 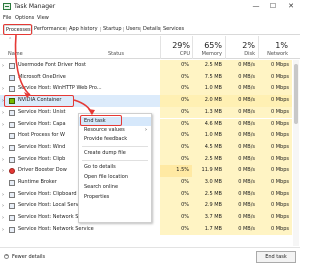 I want to click on tab-services: Services, so click(x=173, y=30).